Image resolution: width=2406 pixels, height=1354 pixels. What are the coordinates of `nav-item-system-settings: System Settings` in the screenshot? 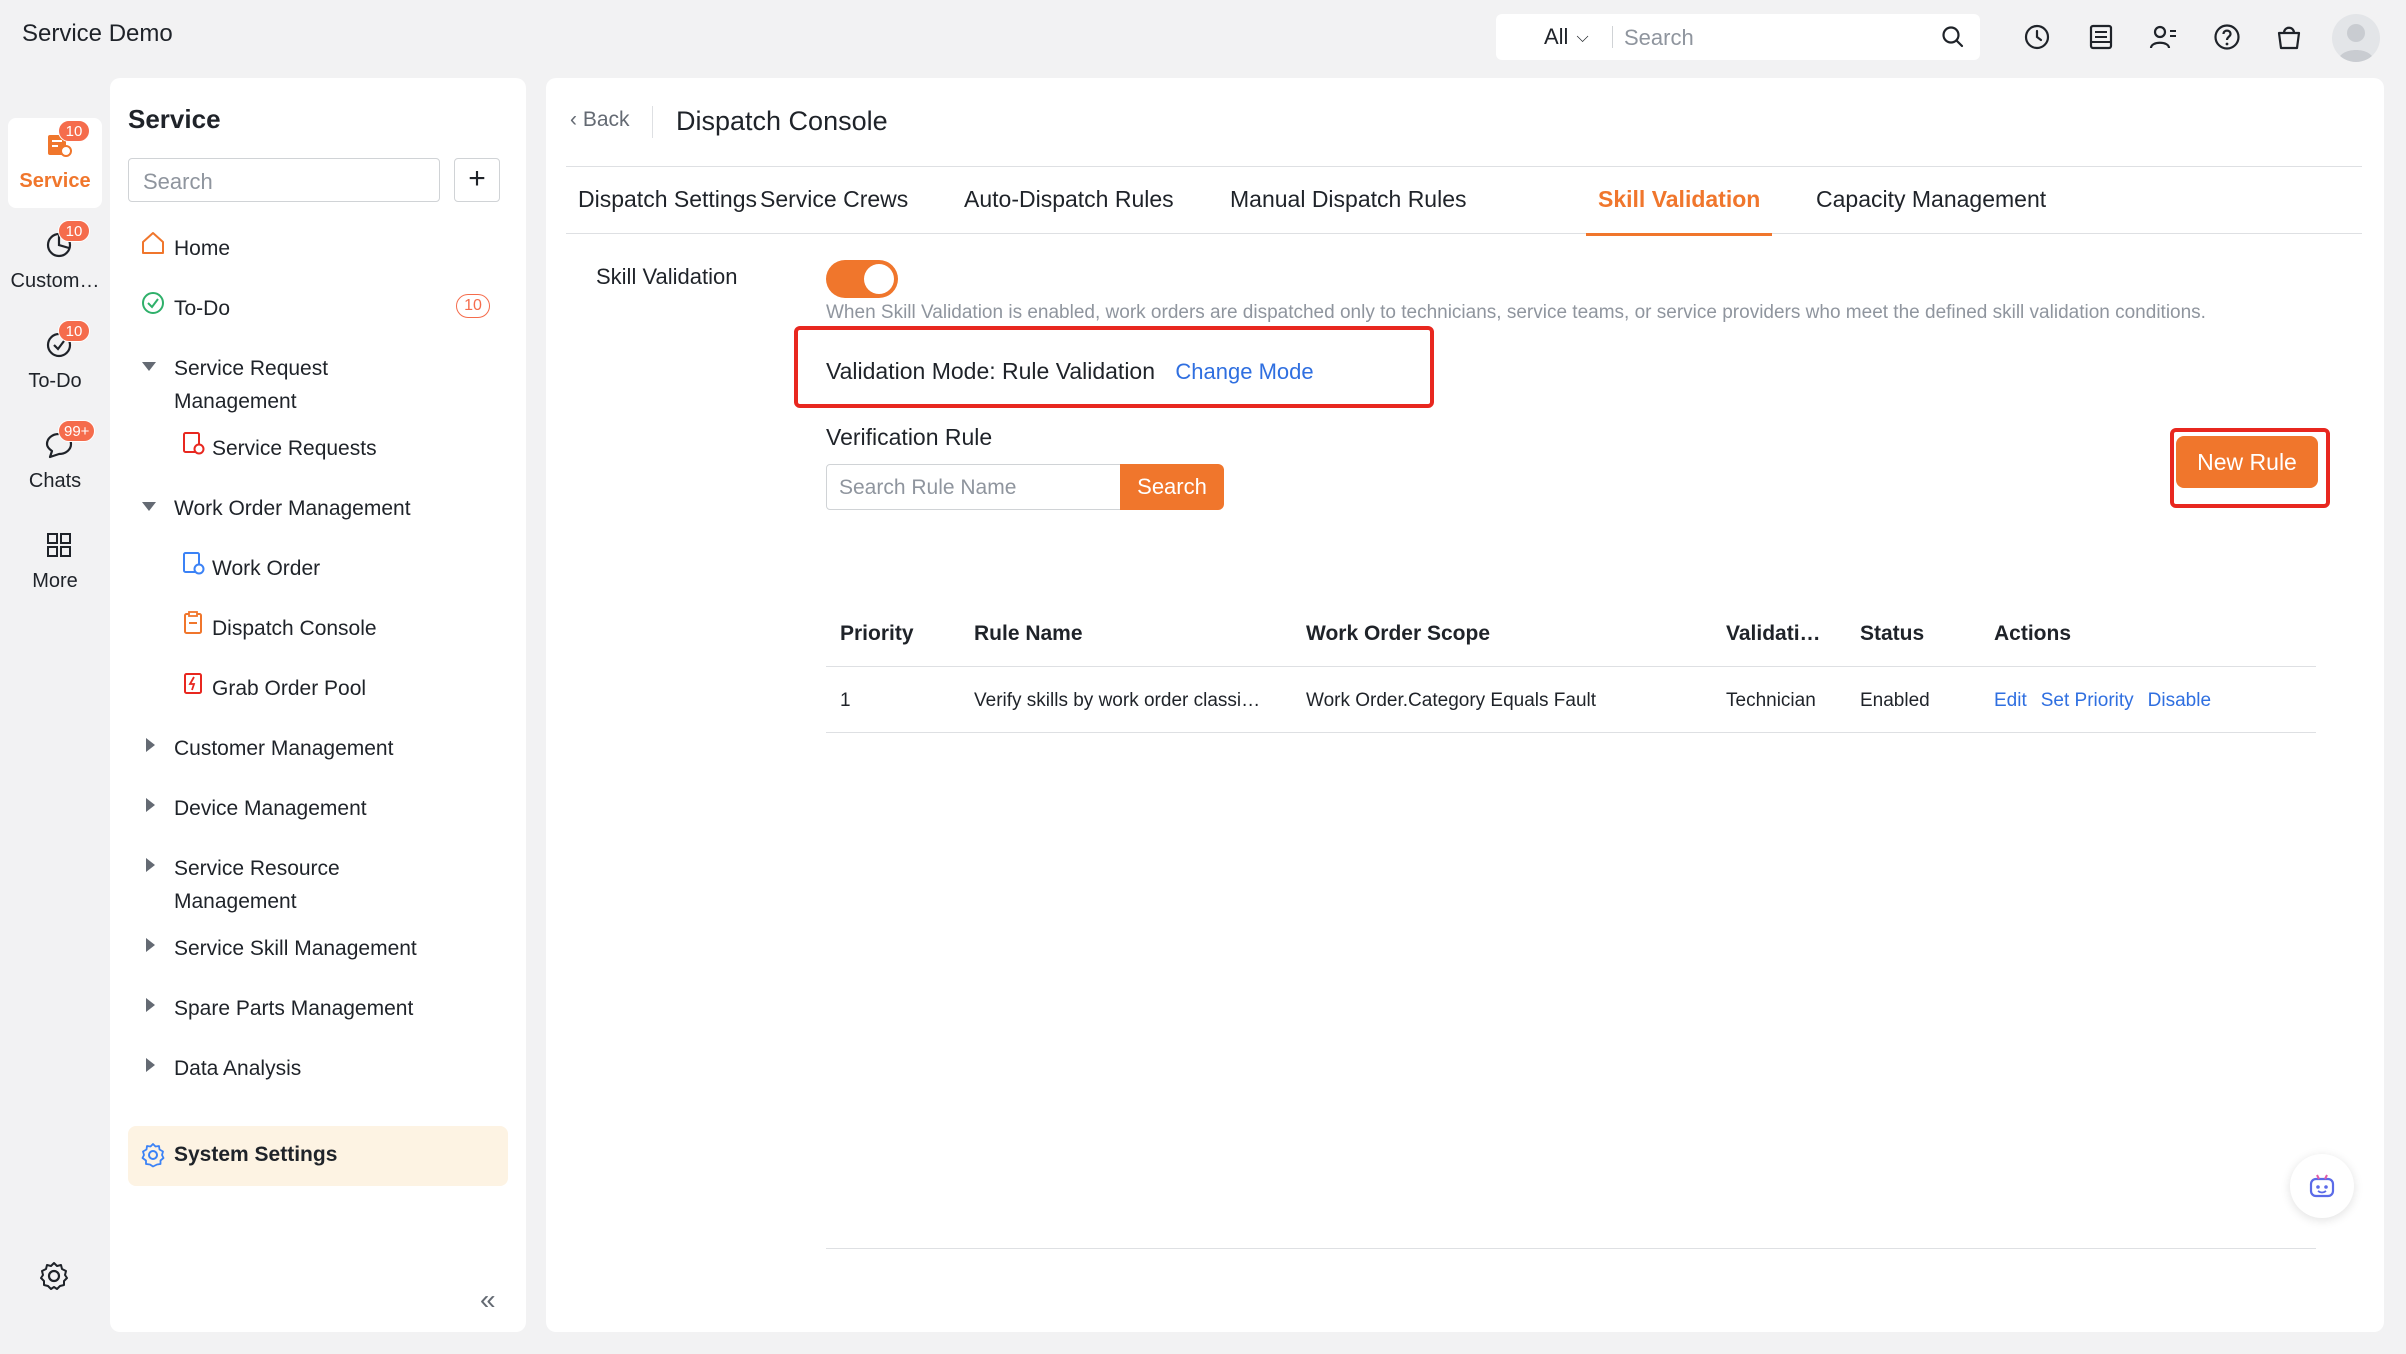 It's located at (318, 1156).